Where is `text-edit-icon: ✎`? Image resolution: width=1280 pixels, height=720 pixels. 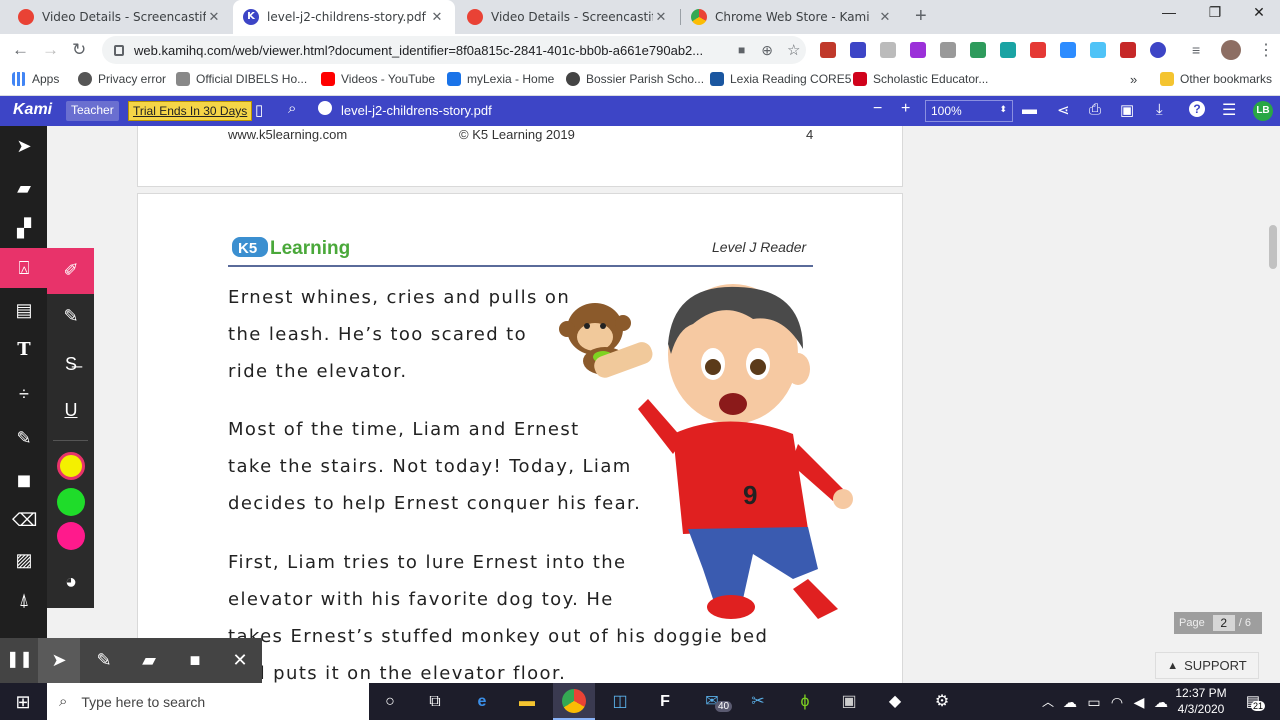
text-edit-icon: ✎ is located at coordinates (71, 316).